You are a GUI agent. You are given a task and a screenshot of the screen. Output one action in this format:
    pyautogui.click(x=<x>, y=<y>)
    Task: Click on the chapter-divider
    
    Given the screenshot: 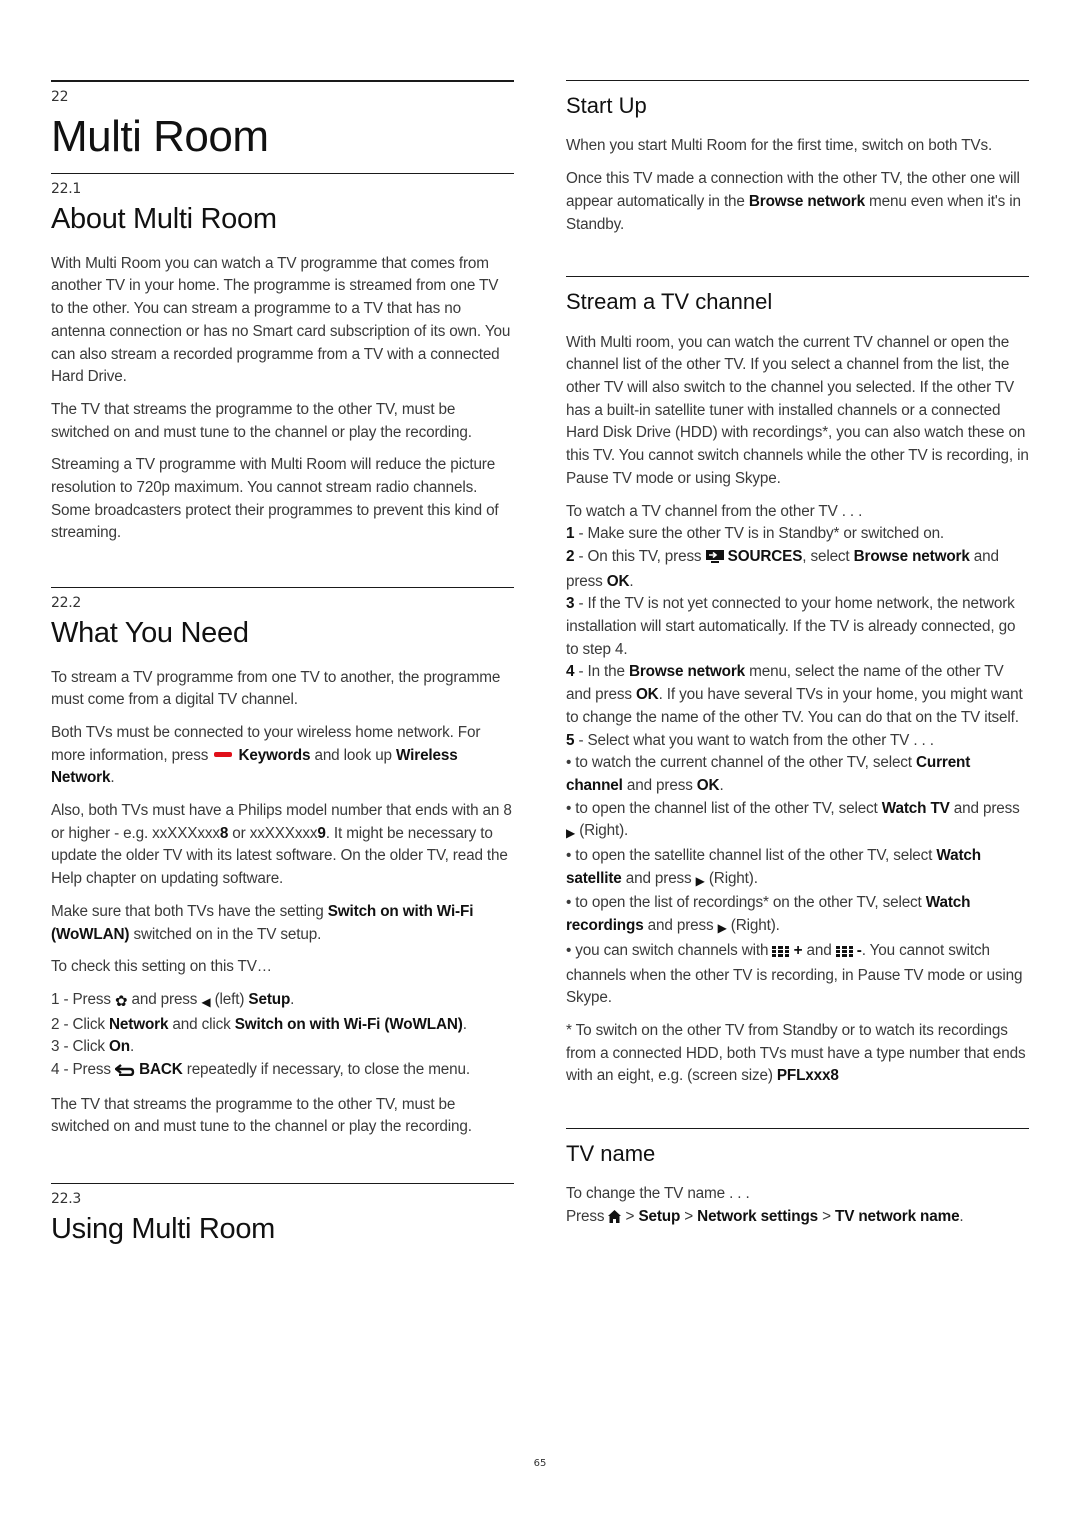 What is the action you would take?
    pyautogui.click(x=282, y=81)
    